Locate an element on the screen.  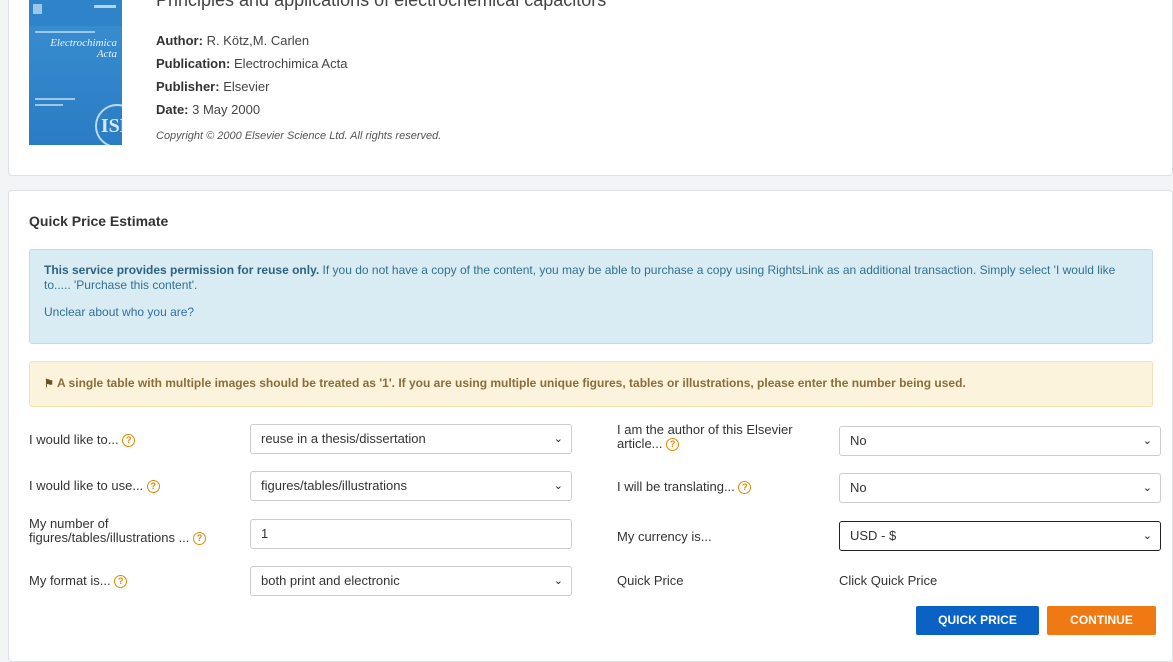
format-label: My format is... ? is located at coordinates (78, 581).